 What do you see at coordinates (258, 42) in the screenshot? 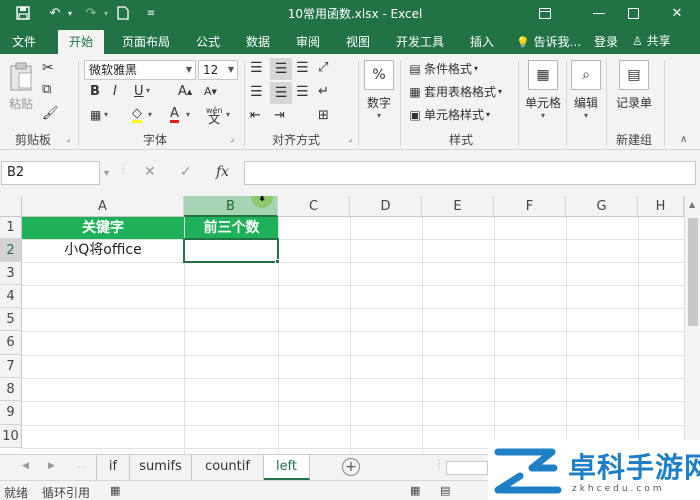
I see `tab-data: 数据` at bounding box center [258, 42].